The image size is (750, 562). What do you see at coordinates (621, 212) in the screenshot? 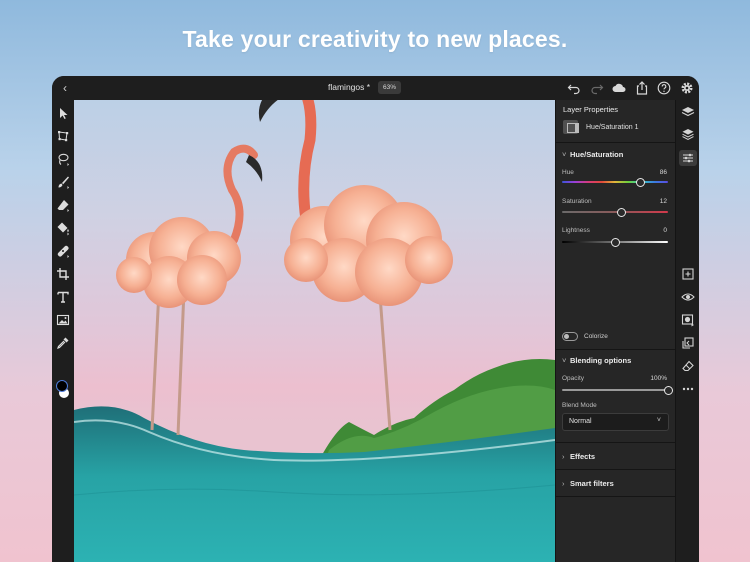
I see `saturation-slider-thumb` at bounding box center [621, 212].